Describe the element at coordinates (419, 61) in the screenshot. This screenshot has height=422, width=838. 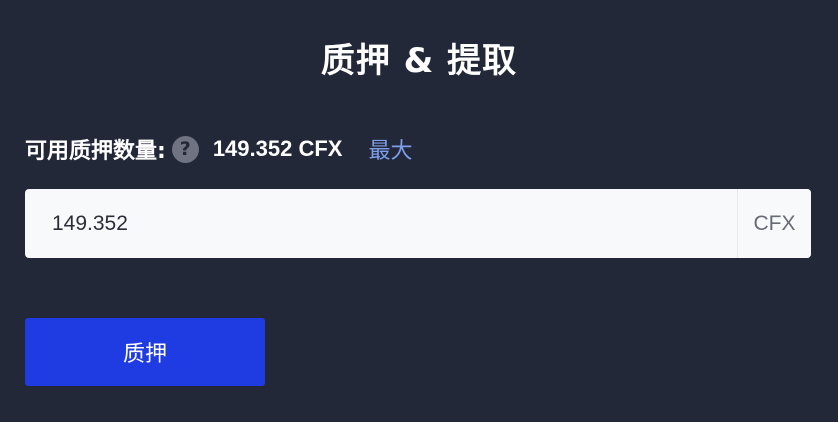
I see `panel-title: 质押 & 提取` at that location.